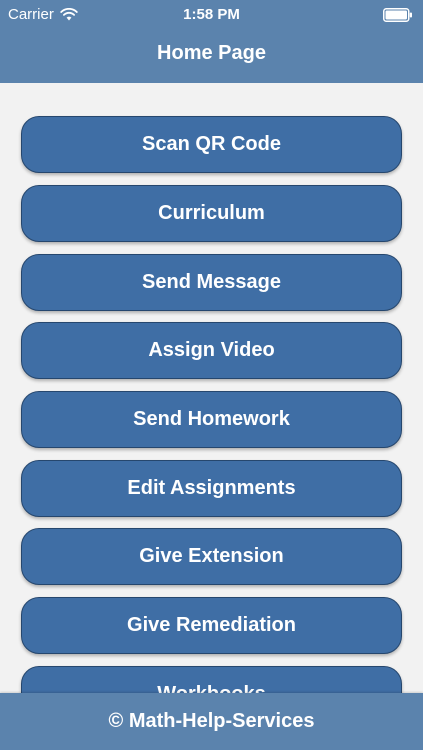  Describe the element at coordinates (211, 282) in the screenshot. I see `send-message-button: Send Message` at that location.